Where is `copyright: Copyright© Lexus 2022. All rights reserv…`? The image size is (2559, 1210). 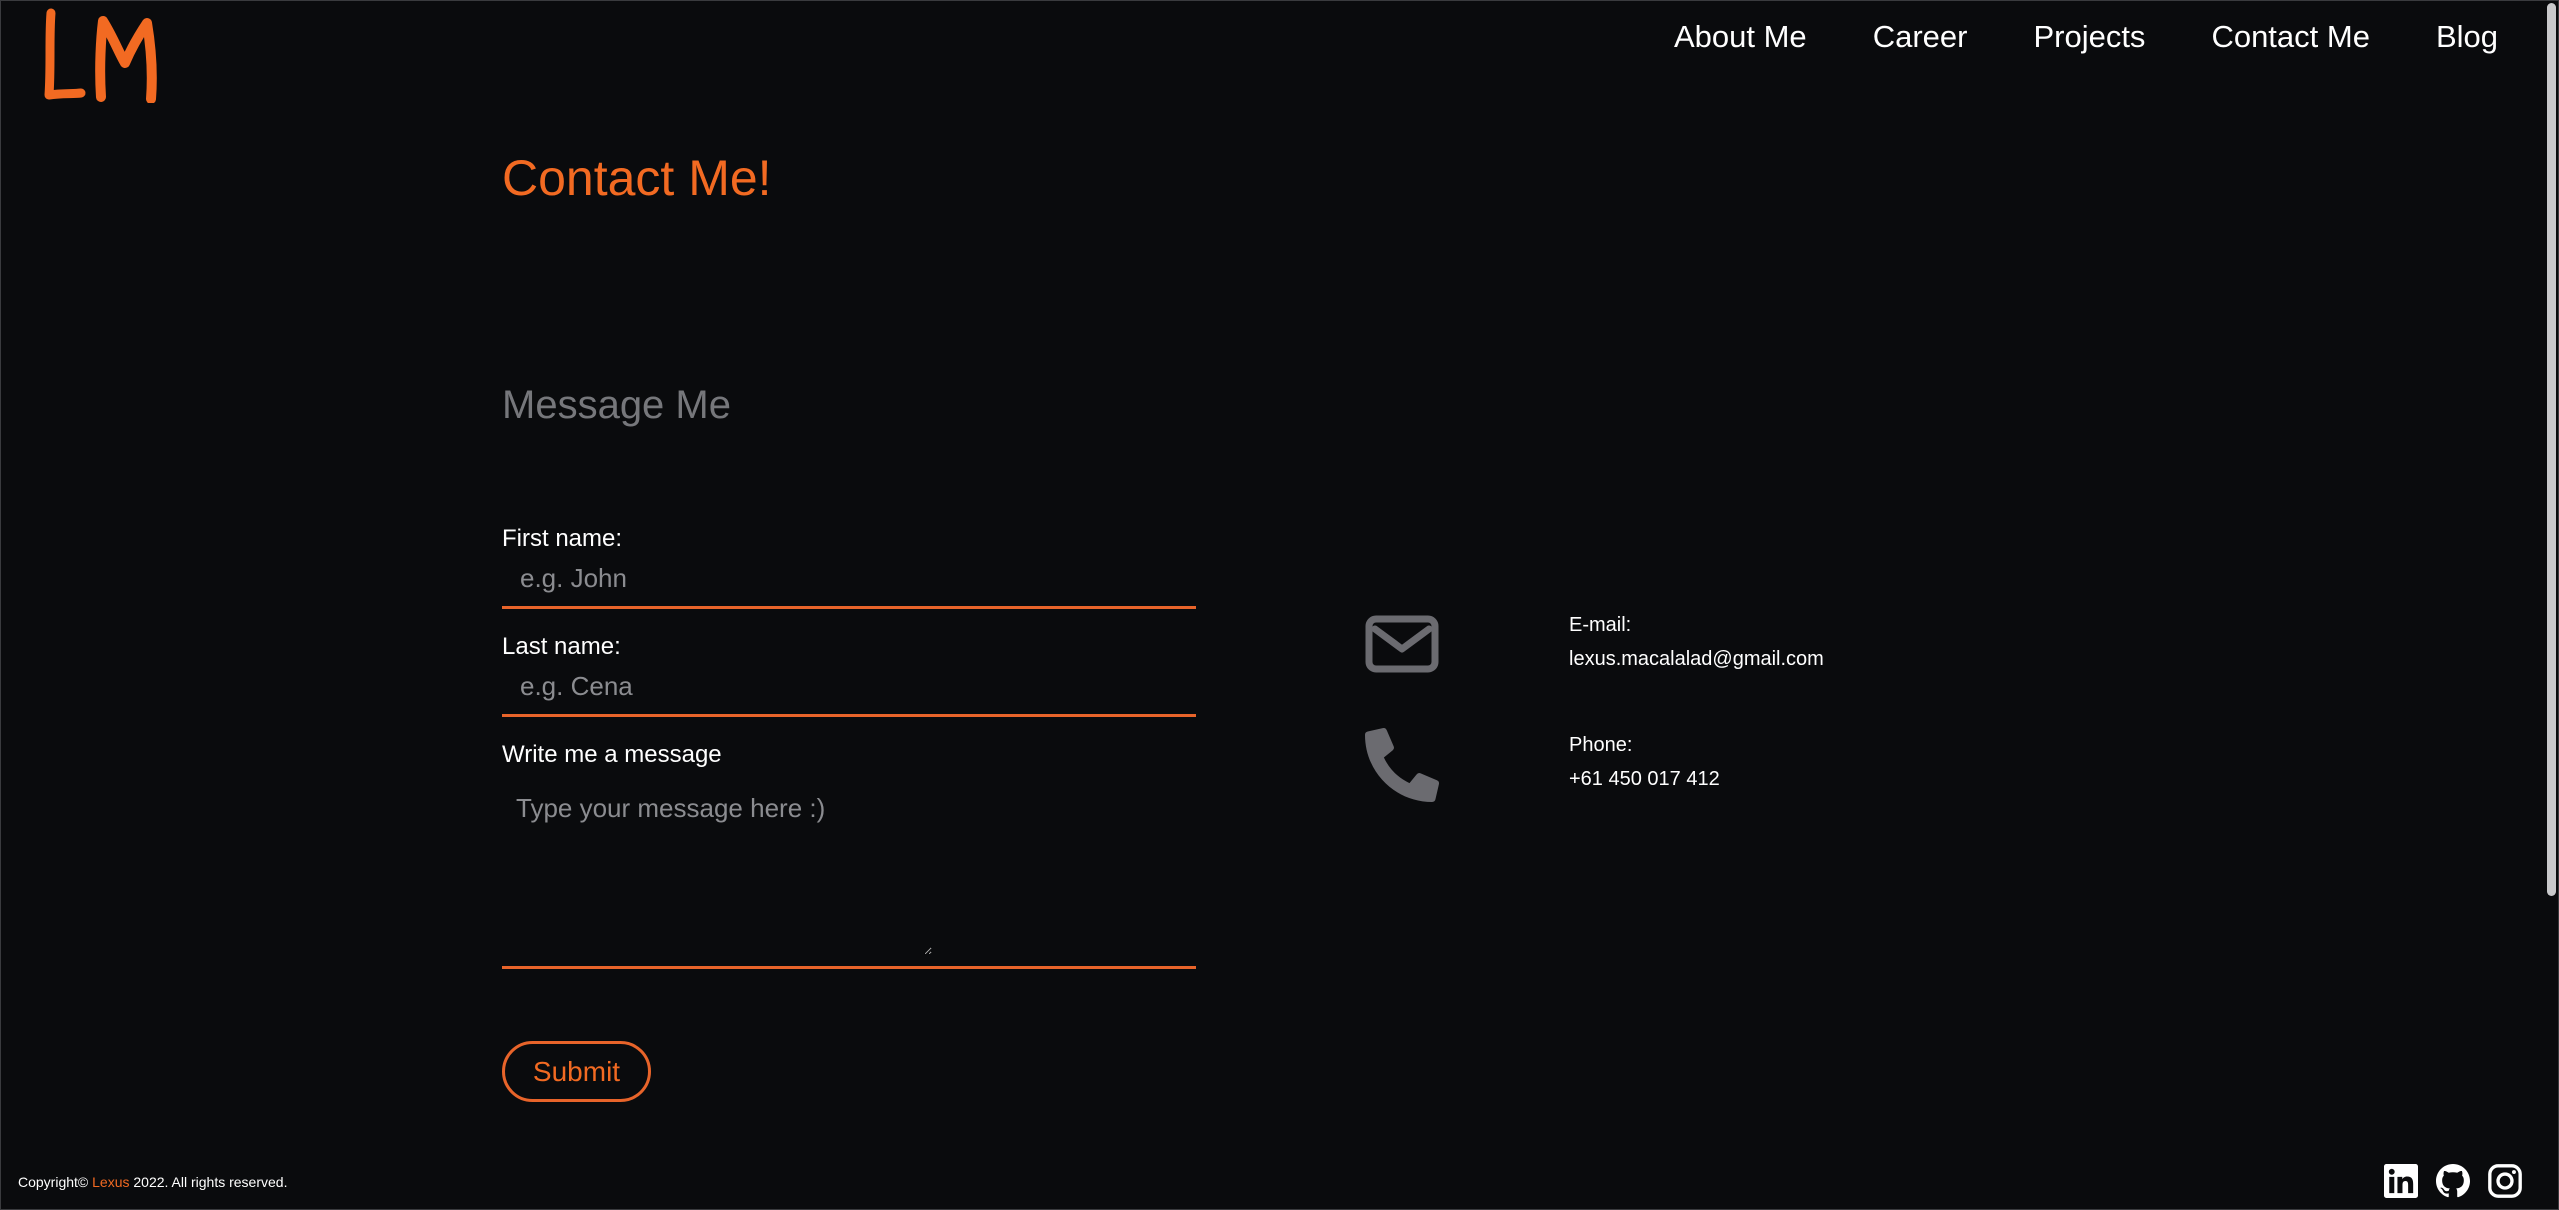
copyright: Copyright© Lexus 2022. All rights reserv… is located at coordinates (152, 1182).